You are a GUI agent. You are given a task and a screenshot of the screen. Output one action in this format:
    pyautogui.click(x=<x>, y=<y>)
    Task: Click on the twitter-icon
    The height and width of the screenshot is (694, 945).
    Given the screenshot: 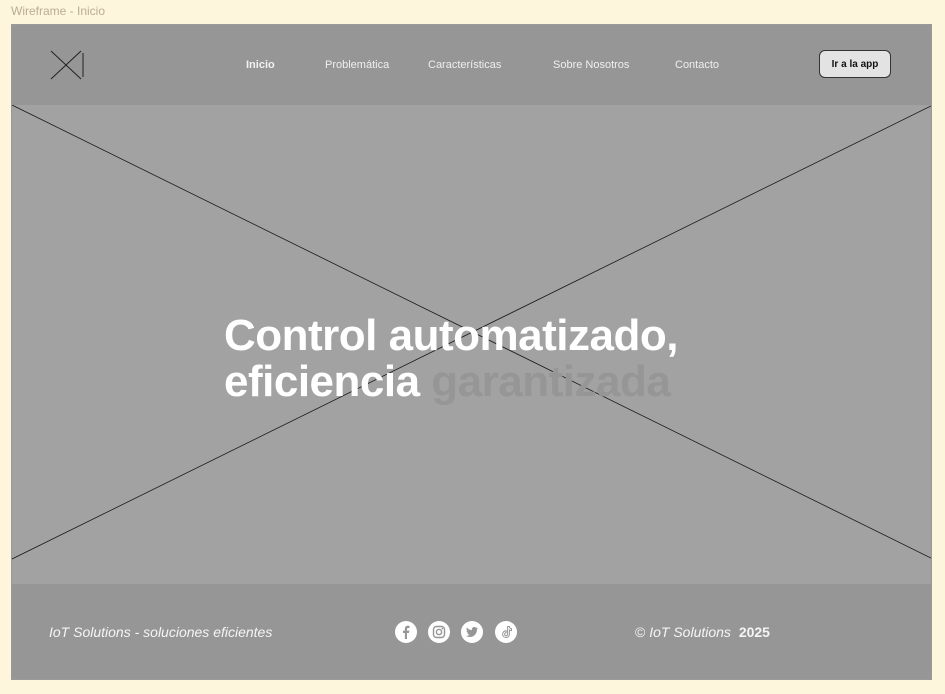 What is the action you would take?
    pyautogui.click(x=472, y=632)
    